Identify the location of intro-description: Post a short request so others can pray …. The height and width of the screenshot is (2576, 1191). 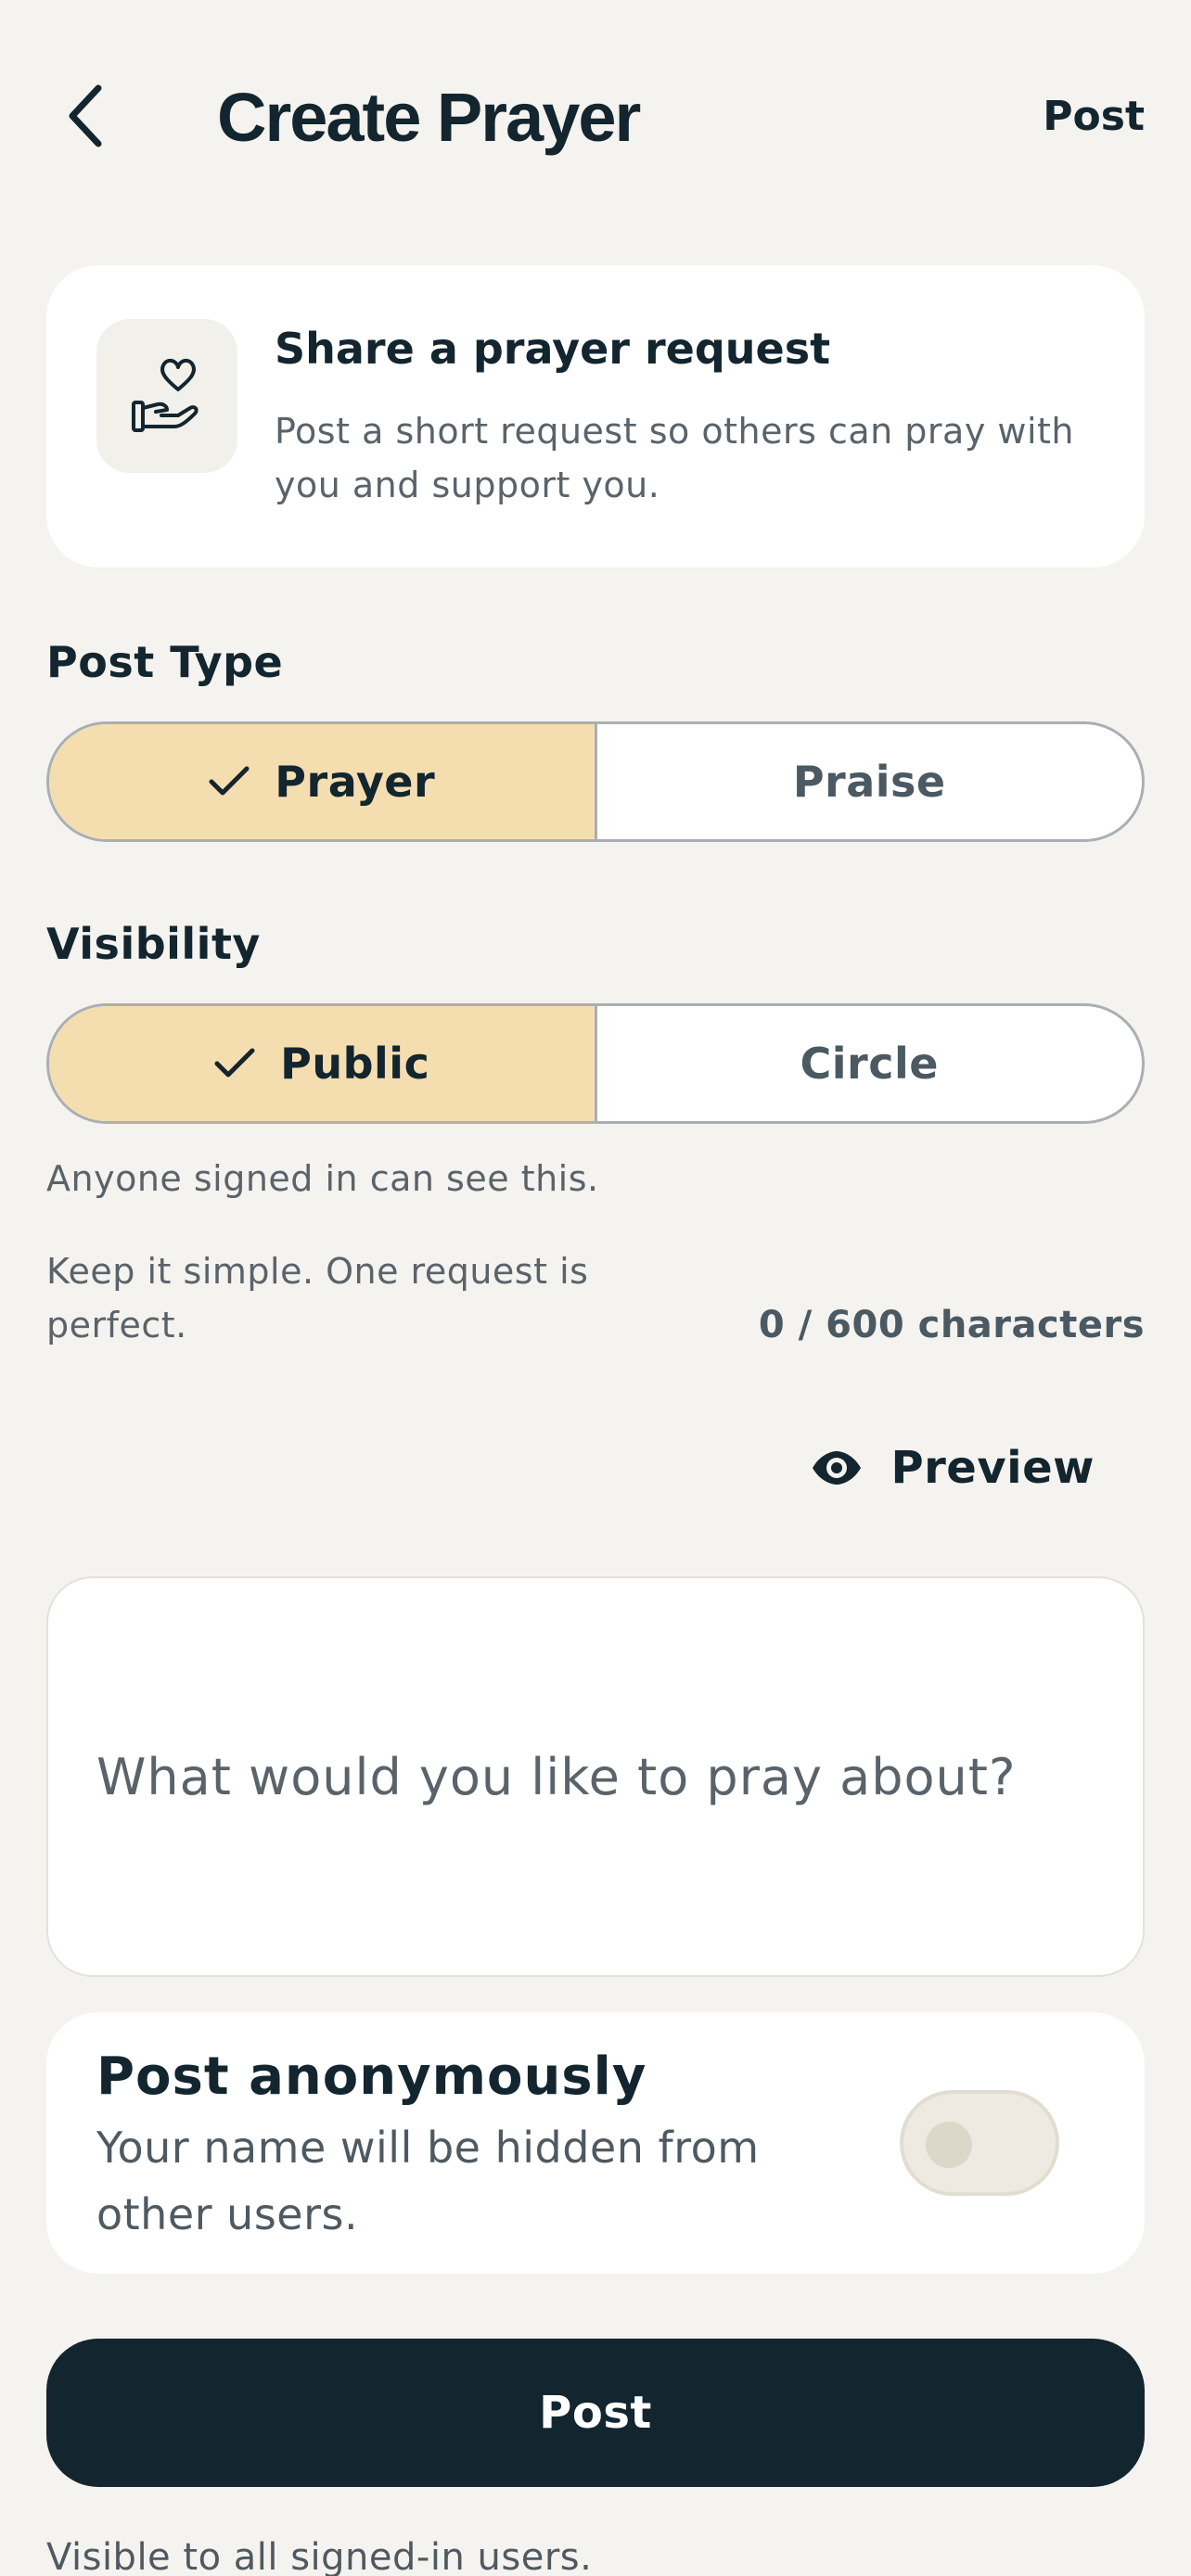
(675, 458).